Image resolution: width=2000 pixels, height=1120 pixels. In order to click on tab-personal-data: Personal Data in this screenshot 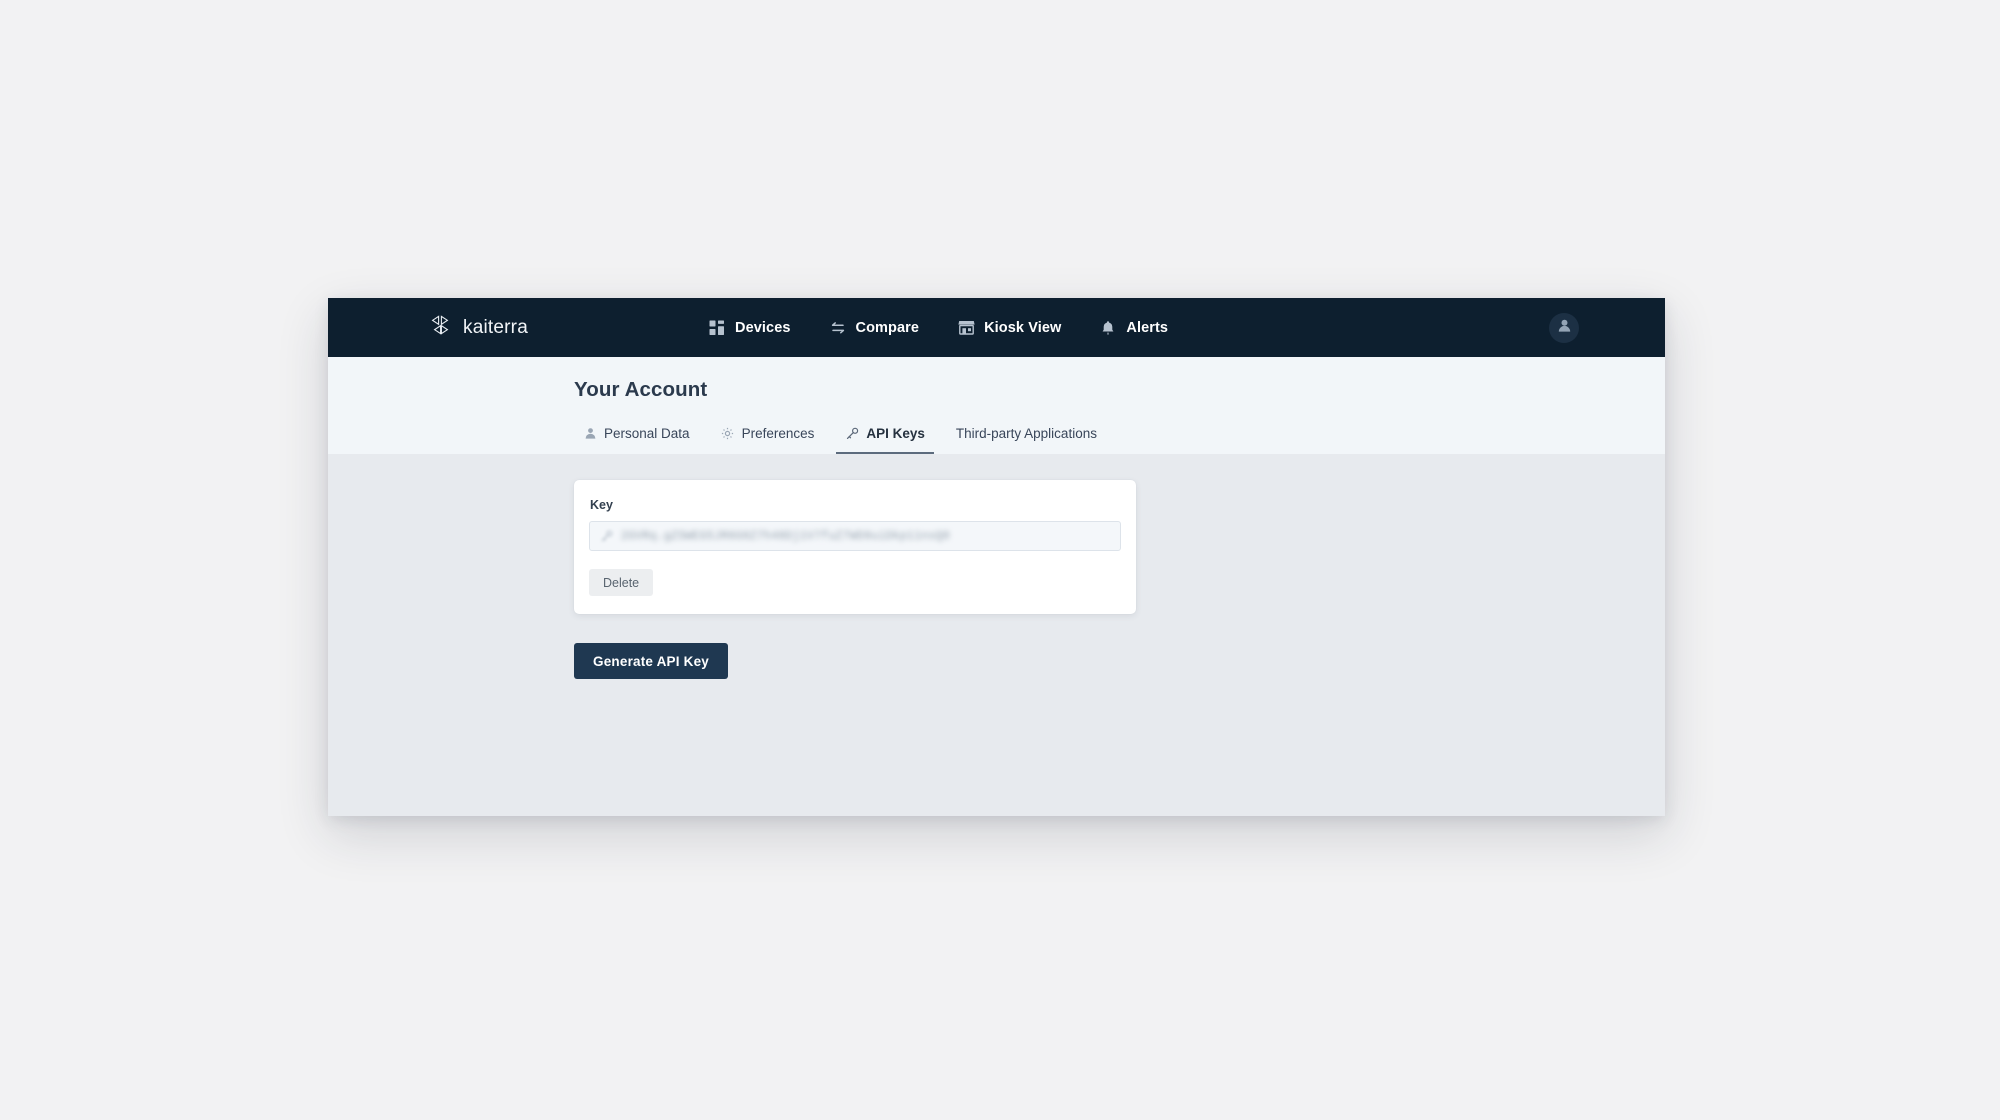, I will do `click(636, 440)`.